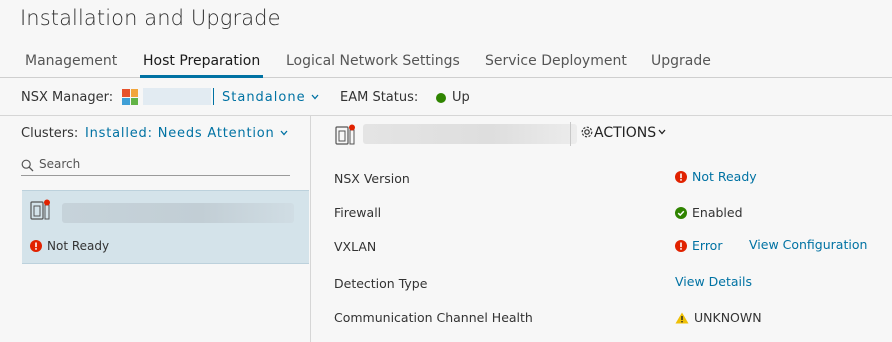 The image size is (892, 342). What do you see at coordinates (707, 245) in the screenshot?
I see `vxlan-value: Error` at bounding box center [707, 245].